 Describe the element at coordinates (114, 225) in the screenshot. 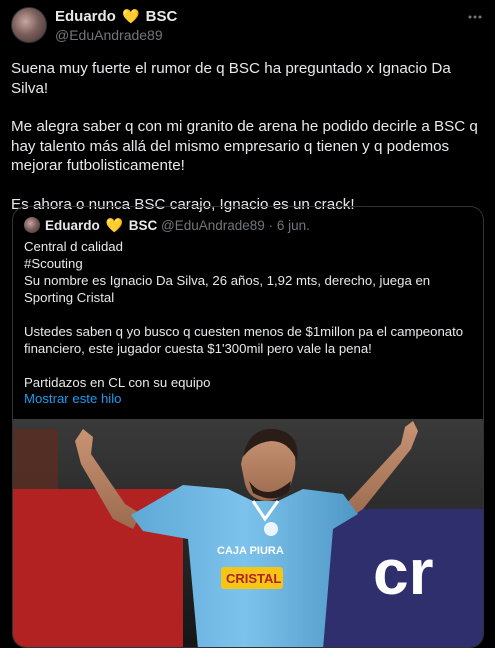

I see `quoted-heart-emoji-icon: 💛` at that location.